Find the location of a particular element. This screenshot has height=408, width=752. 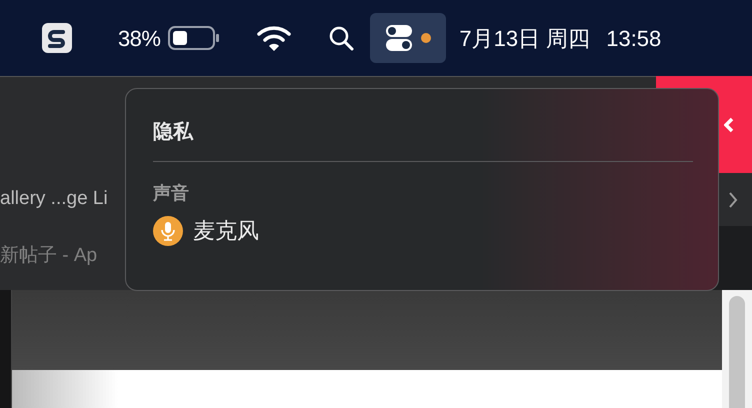

section-heading: 声音 is located at coordinates (171, 193).